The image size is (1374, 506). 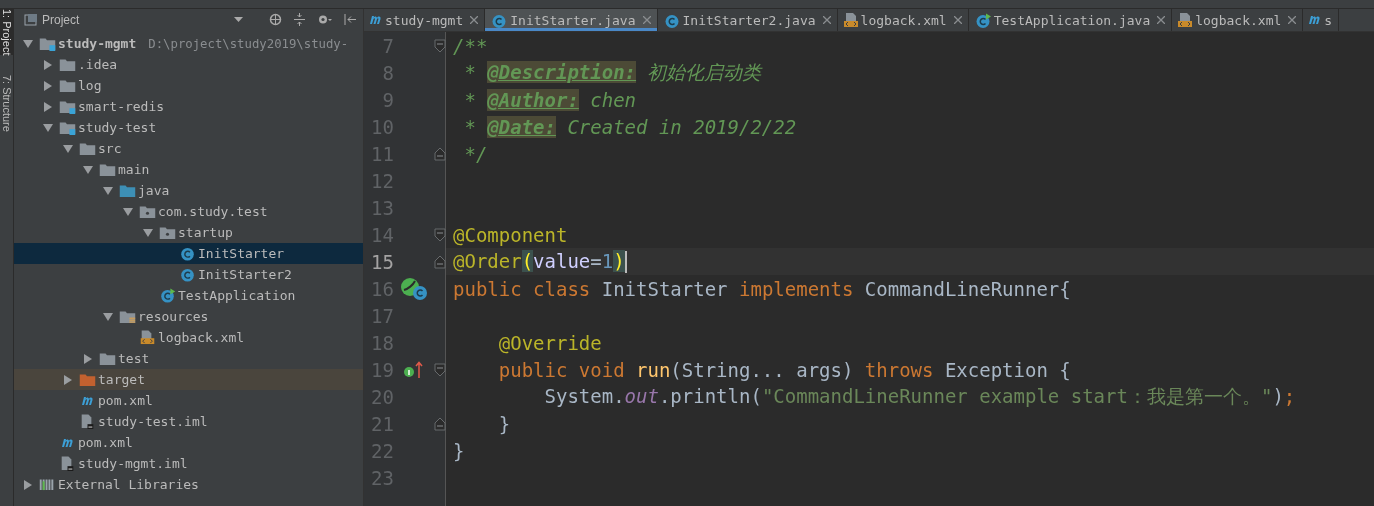 I want to click on bean-class-icon, so click(x=414, y=288).